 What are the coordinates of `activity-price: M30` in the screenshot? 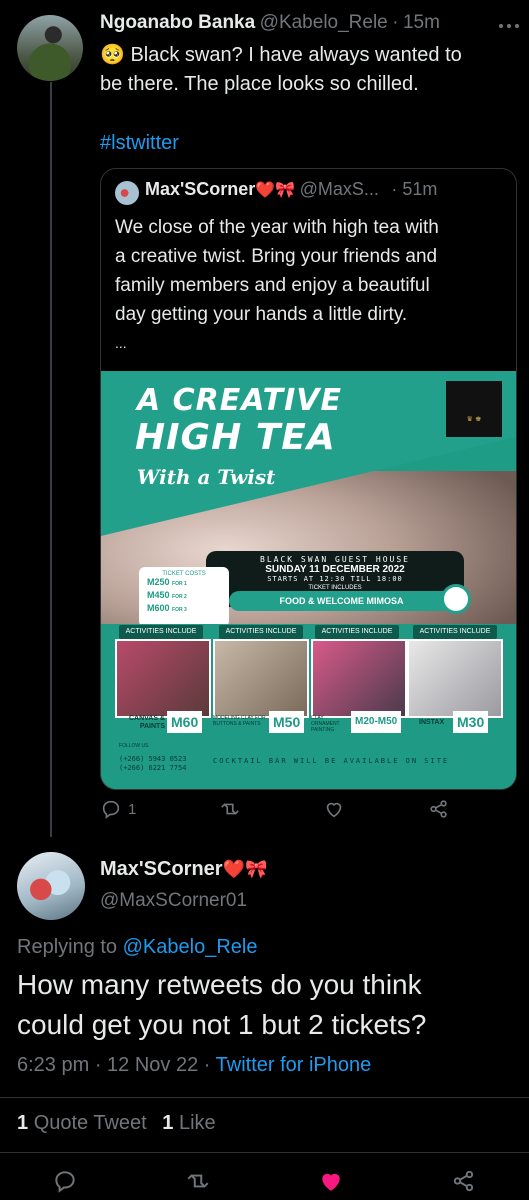 It's located at (471, 722).